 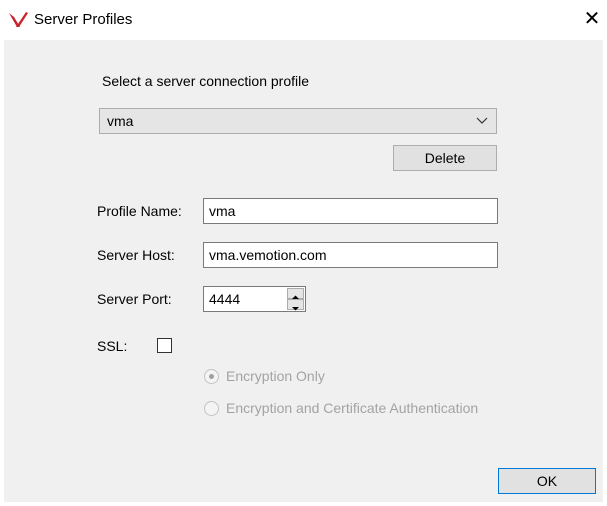 I want to click on server-port-value: 4444, so click(x=225, y=299).